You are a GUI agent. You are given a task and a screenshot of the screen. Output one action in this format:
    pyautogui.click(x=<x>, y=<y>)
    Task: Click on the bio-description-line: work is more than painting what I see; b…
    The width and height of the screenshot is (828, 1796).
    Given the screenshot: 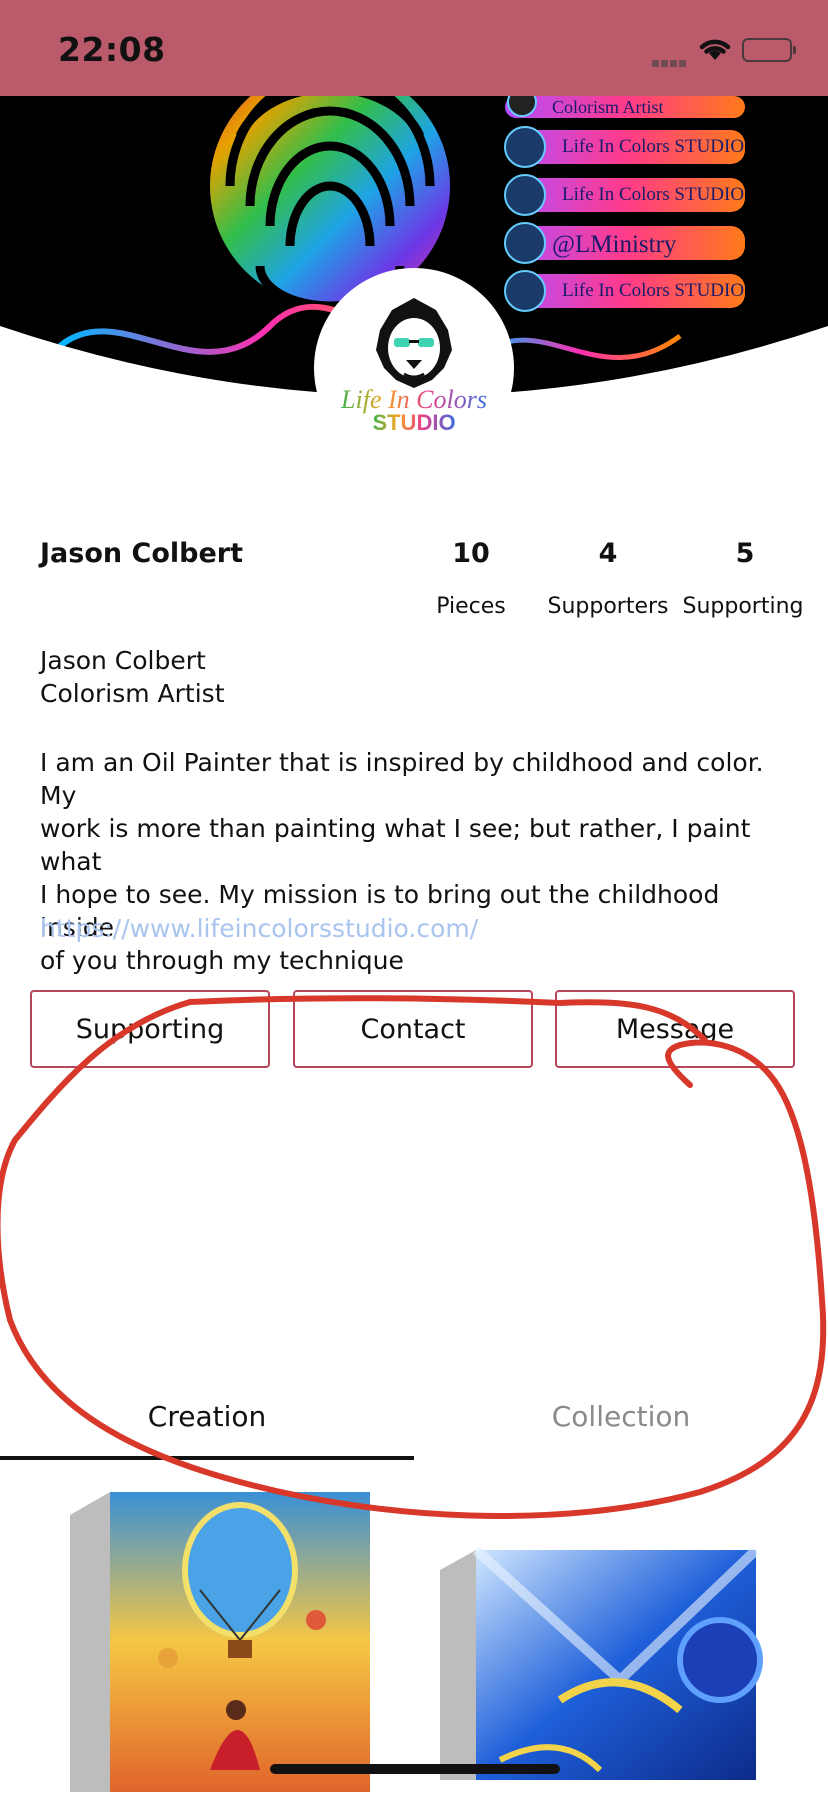 What is the action you would take?
    pyautogui.click(x=395, y=845)
    